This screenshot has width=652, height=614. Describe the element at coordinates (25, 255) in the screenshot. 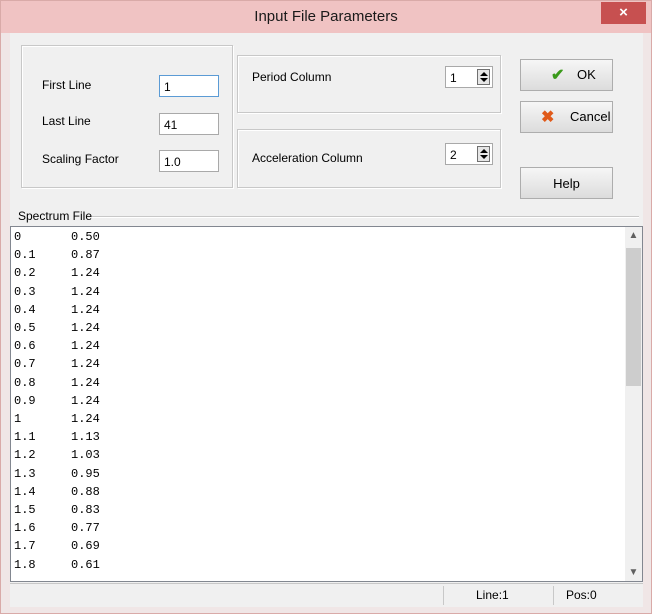

I see `period-value: 0.1` at that location.